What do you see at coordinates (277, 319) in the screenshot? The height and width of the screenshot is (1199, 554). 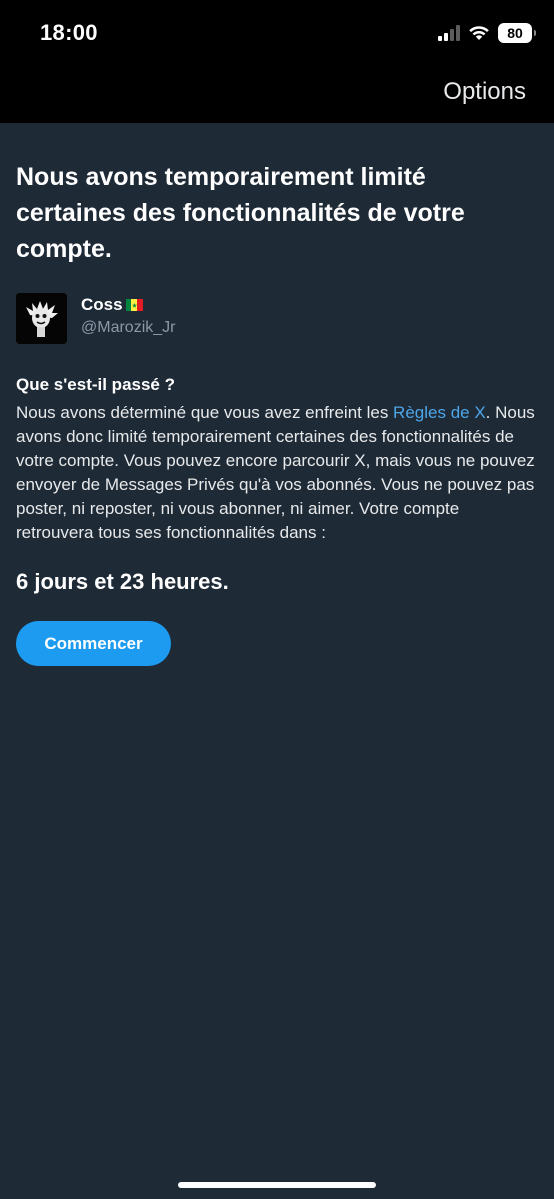 I see `account-card: Coss @Marozik_Jr` at bounding box center [277, 319].